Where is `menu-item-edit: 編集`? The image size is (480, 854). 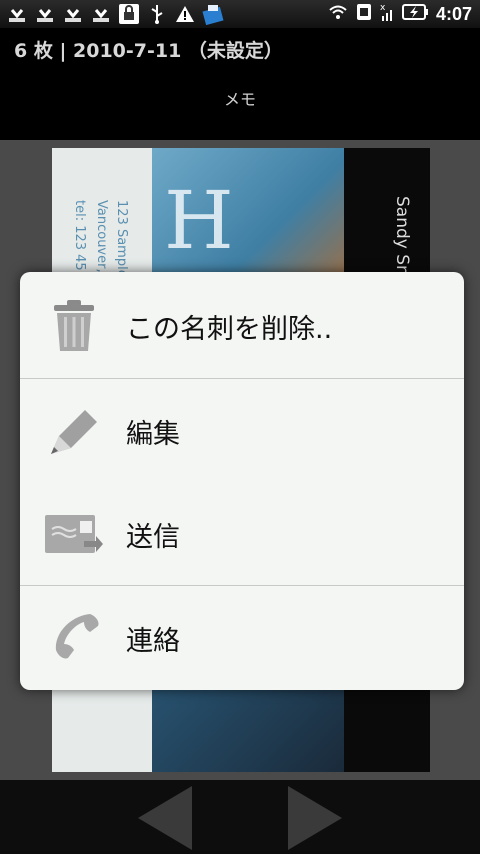
menu-item-edit: 編集 is located at coordinates (242, 431).